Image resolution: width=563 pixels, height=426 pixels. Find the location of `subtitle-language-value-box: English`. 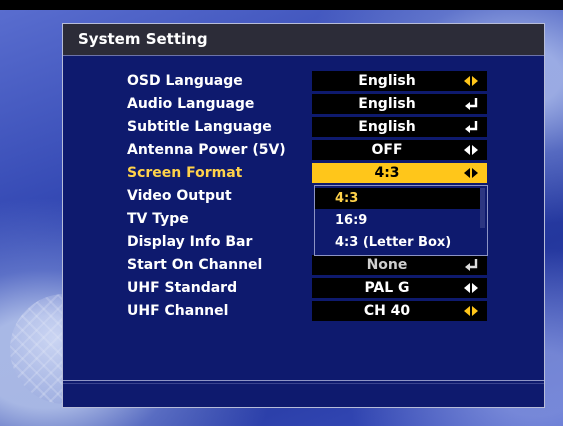

subtitle-language-value-box: English is located at coordinates (399, 127).